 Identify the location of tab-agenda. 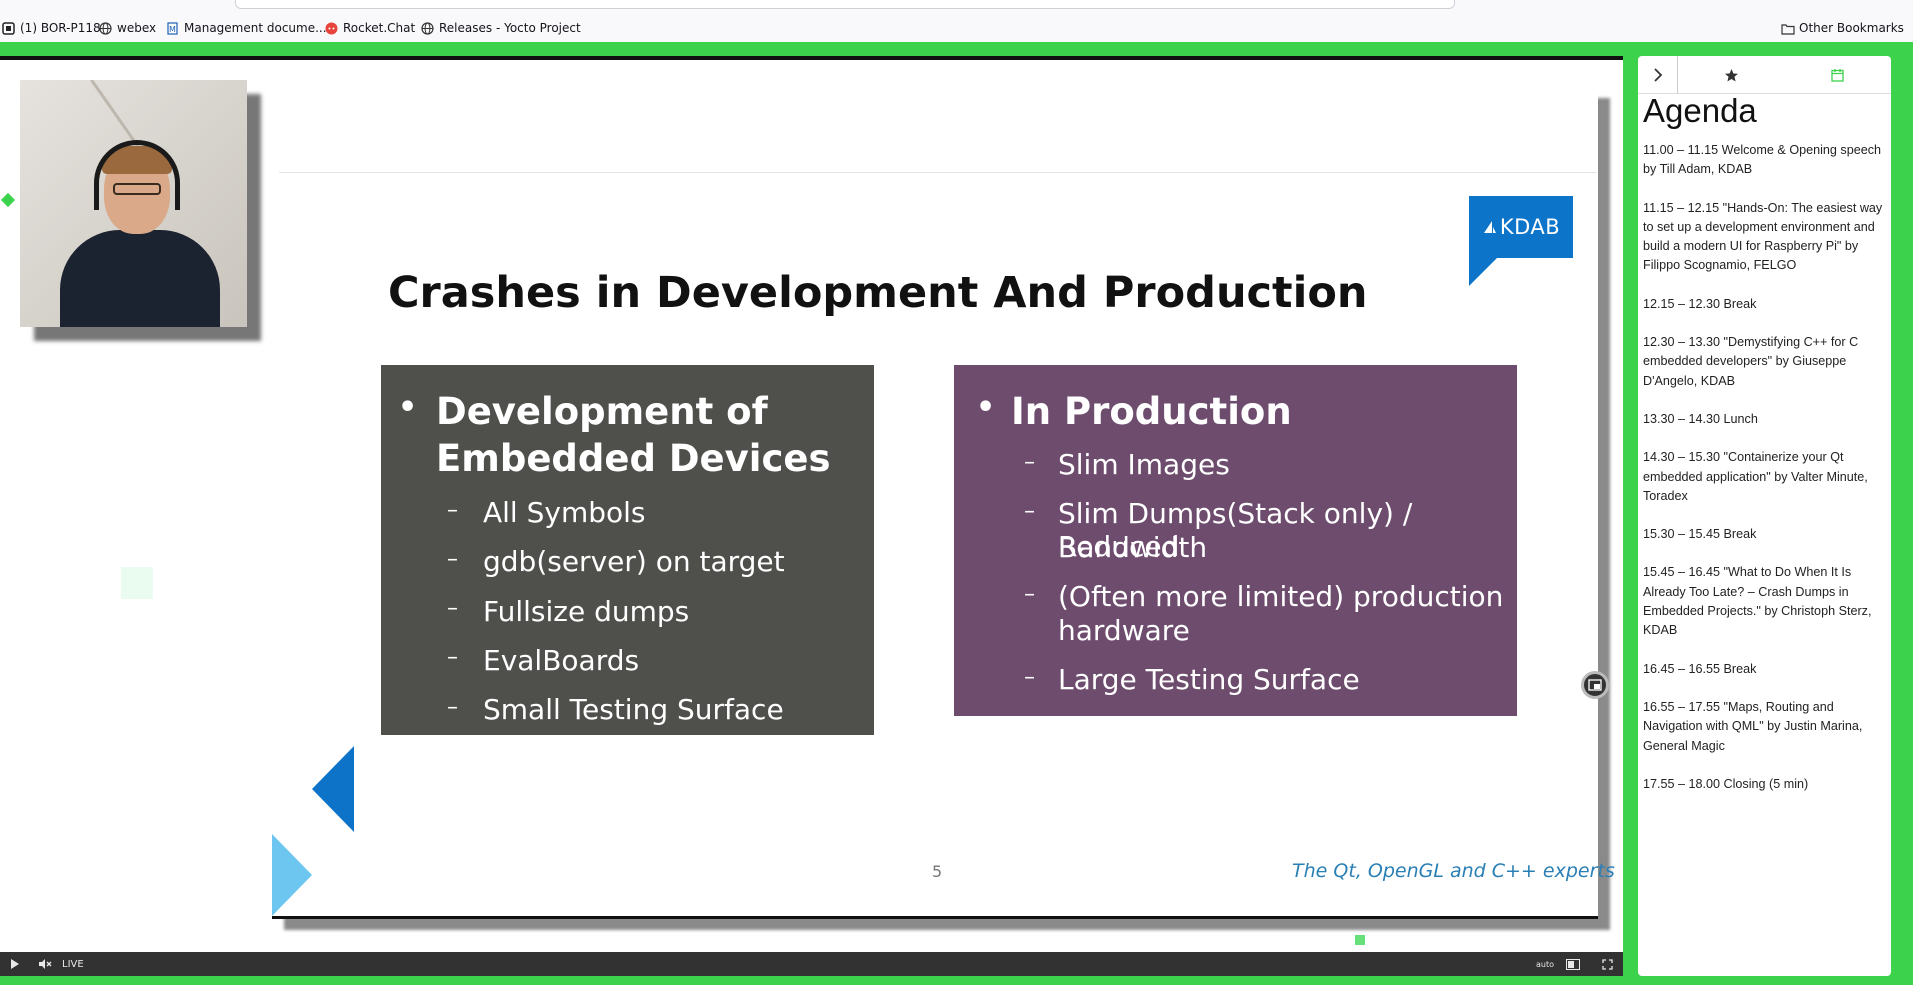
(1837, 75).